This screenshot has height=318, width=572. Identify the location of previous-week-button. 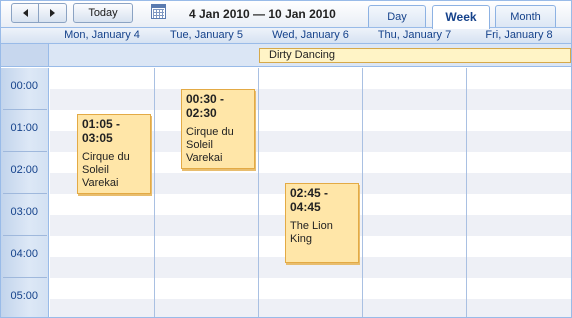
(25, 13).